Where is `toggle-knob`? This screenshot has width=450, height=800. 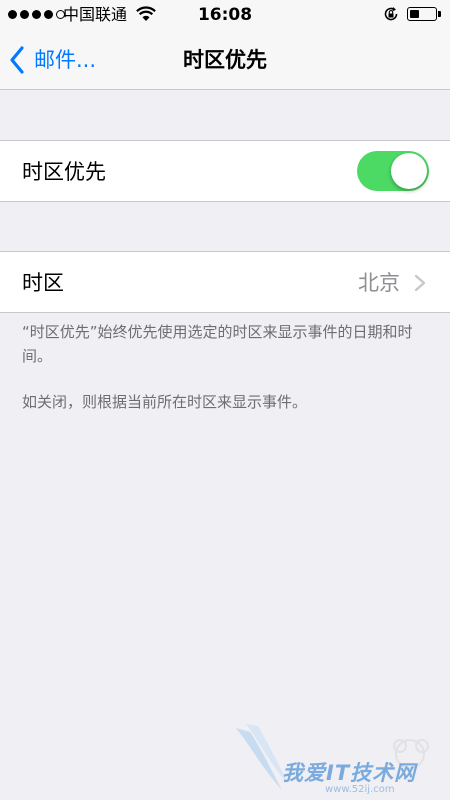 toggle-knob is located at coordinates (409, 171).